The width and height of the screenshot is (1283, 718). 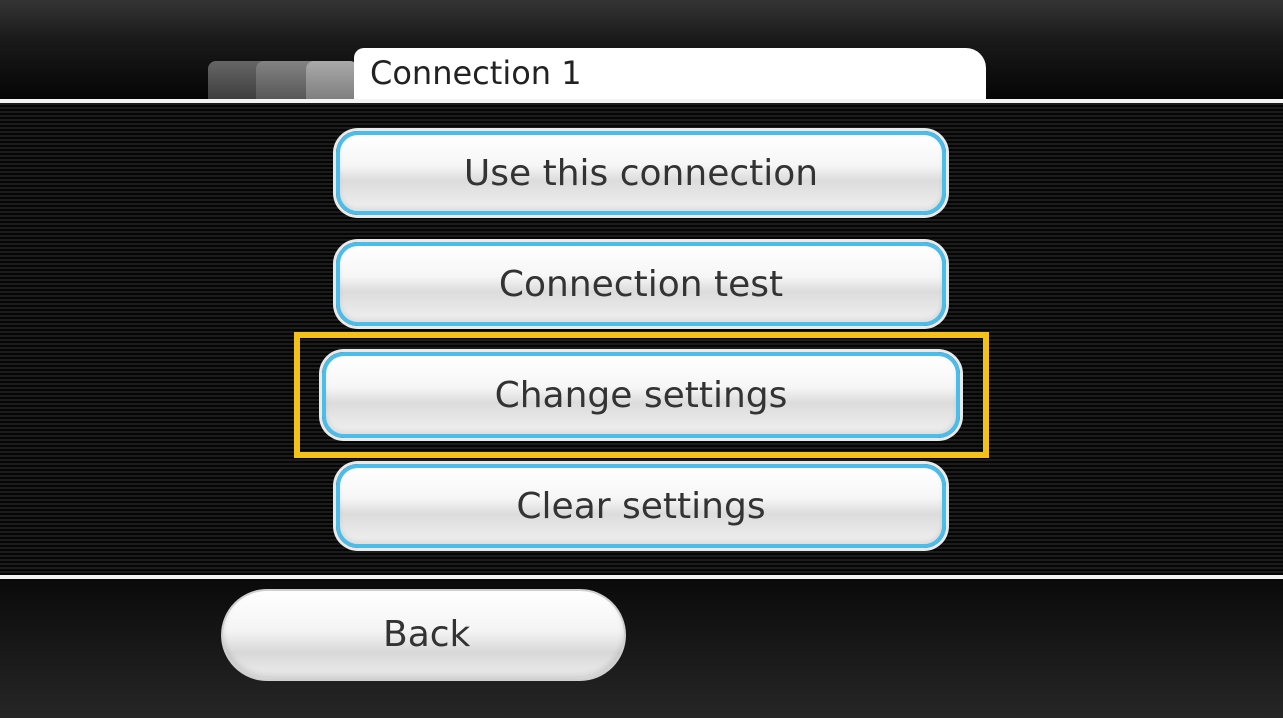 I want to click on inactive-tab, so click(x=332, y=80).